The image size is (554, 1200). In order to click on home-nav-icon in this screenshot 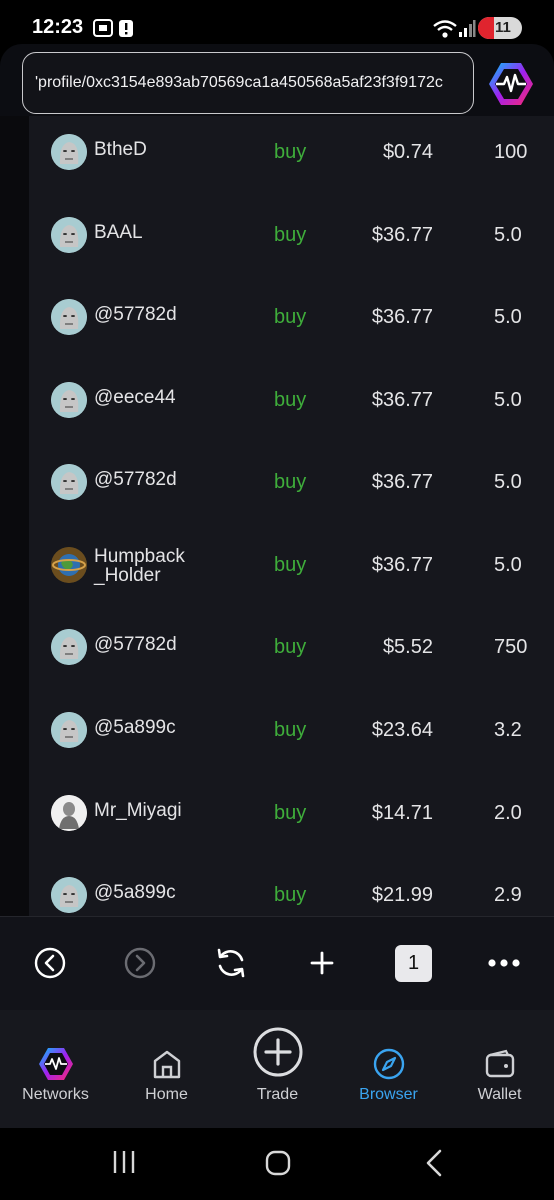, I will do `click(278, 1163)`.